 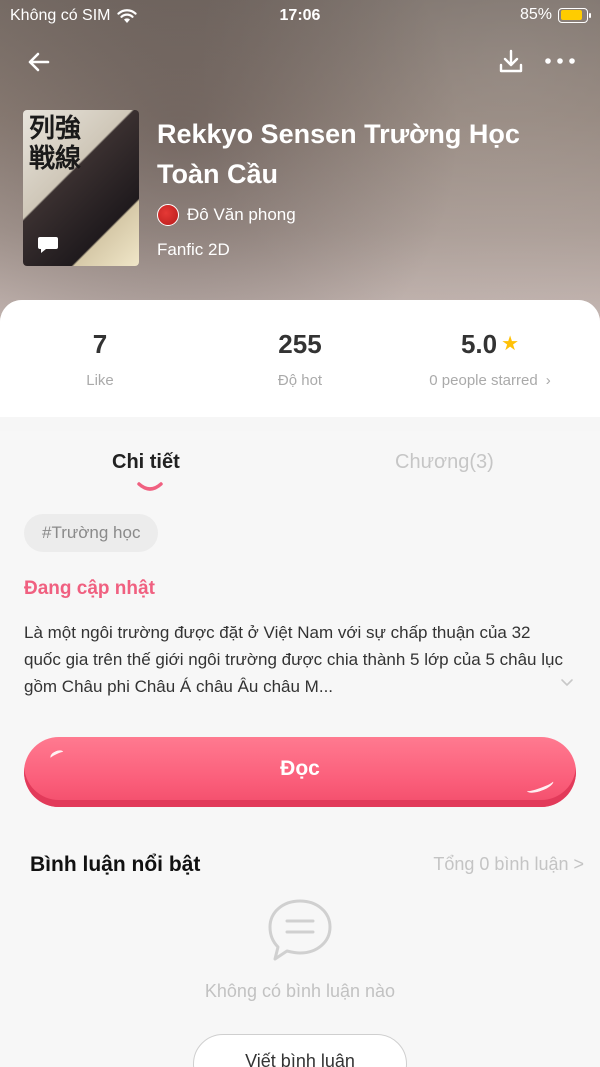 I want to click on read-button: Đọc, so click(x=300, y=772).